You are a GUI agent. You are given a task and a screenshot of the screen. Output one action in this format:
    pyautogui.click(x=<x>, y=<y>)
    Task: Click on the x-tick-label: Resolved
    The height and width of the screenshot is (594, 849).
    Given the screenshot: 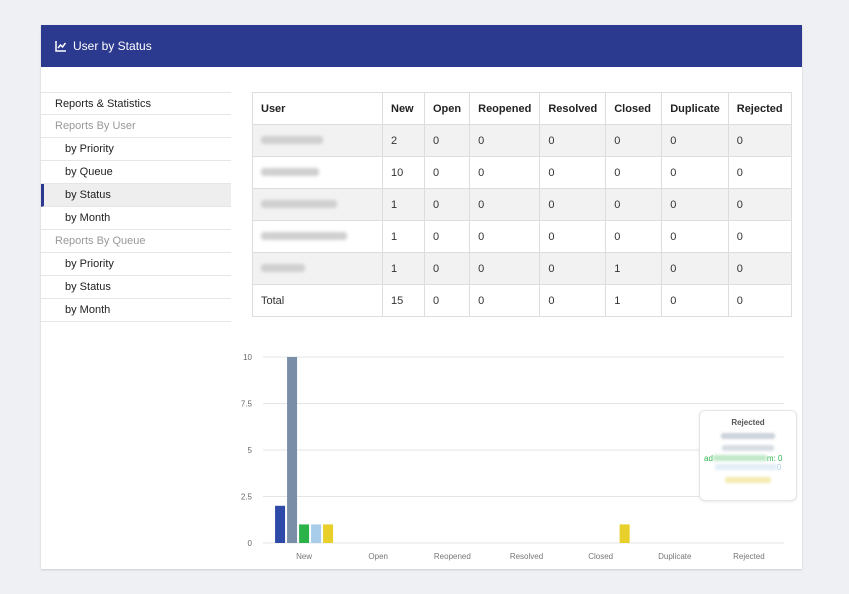 What is the action you would take?
    pyautogui.click(x=526, y=556)
    